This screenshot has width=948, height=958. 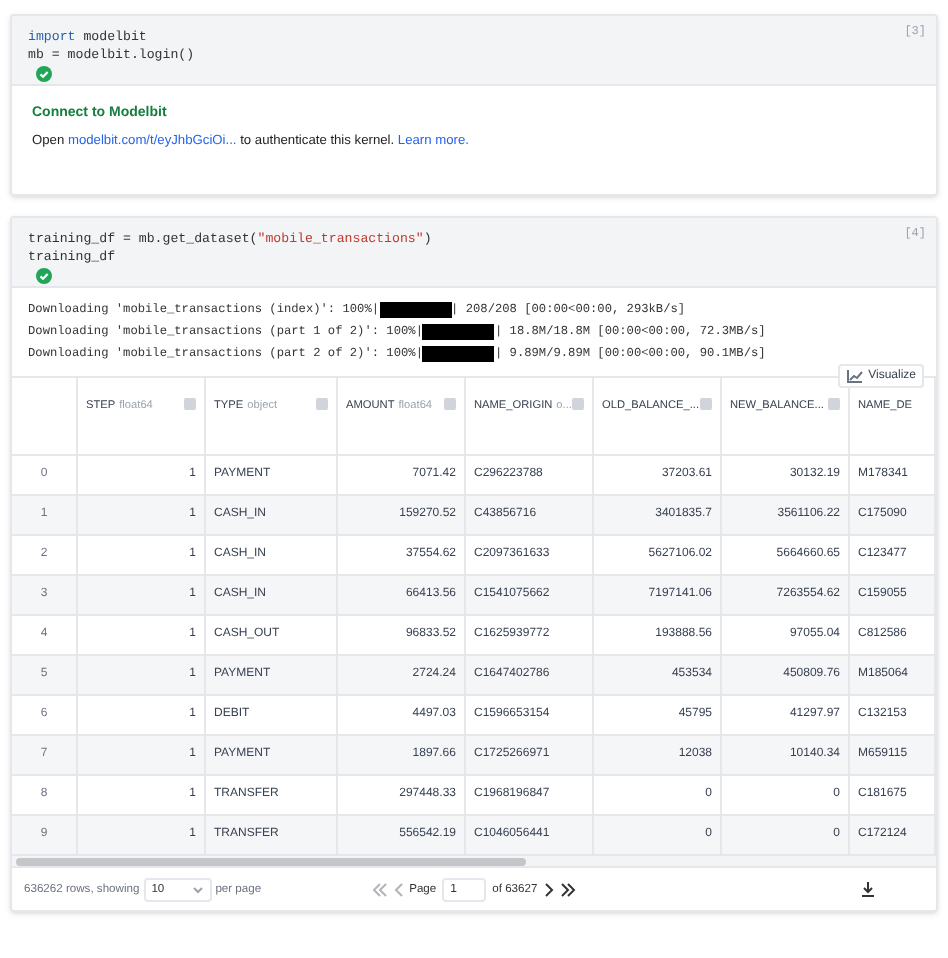 What do you see at coordinates (379, 889) in the screenshot?
I see `first-page-icon` at bounding box center [379, 889].